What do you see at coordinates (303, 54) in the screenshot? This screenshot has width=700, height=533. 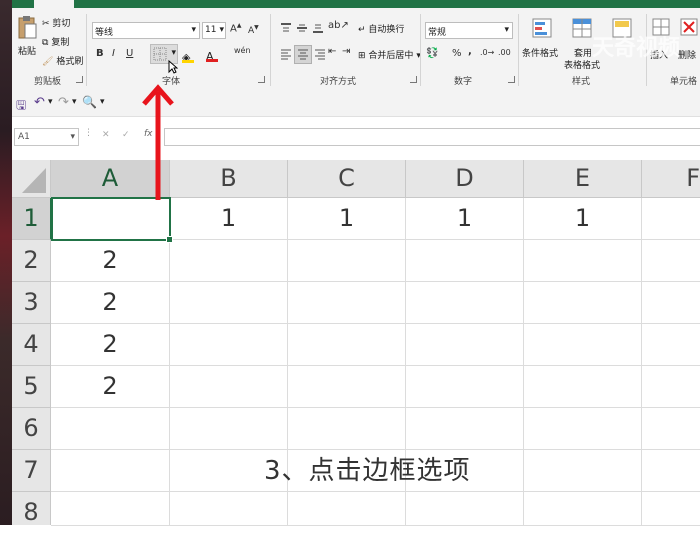 I see `align-center-button` at bounding box center [303, 54].